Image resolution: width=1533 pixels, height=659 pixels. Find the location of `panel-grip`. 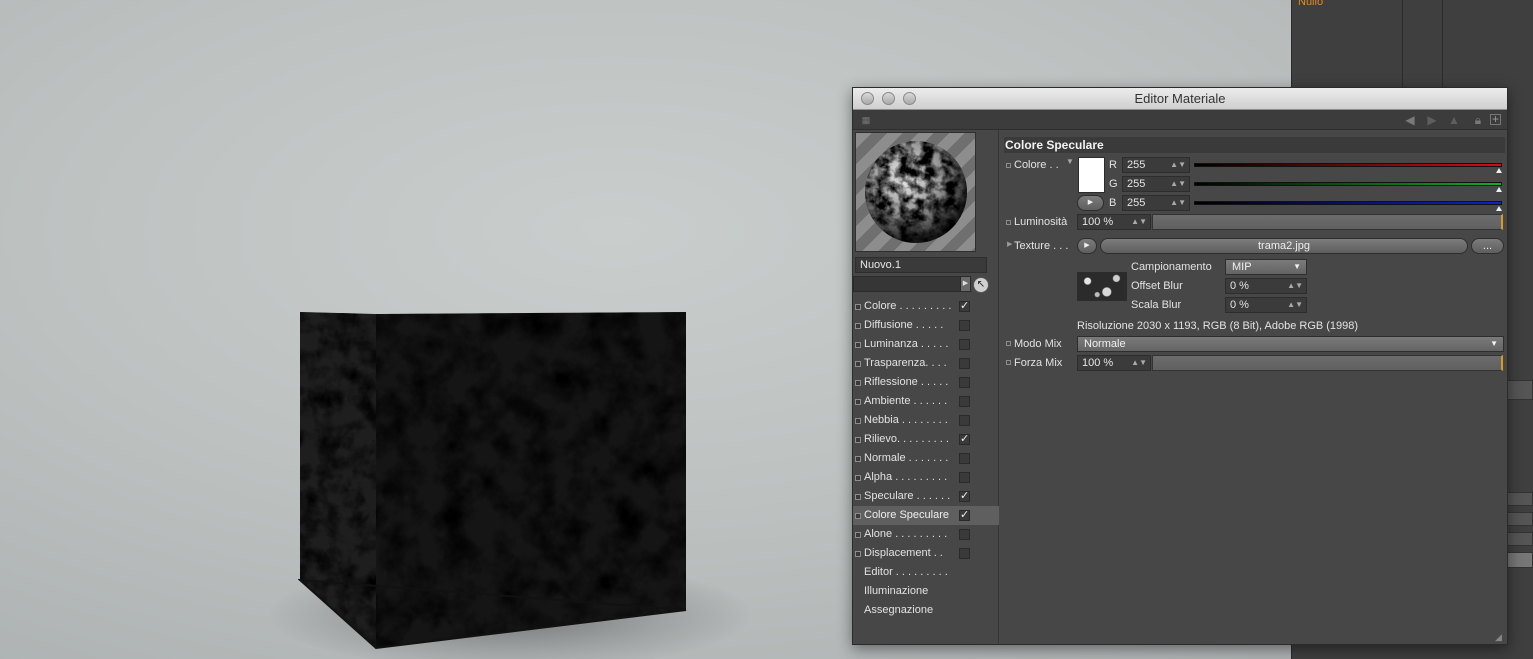

panel-grip is located at coordinates (1520, 390).